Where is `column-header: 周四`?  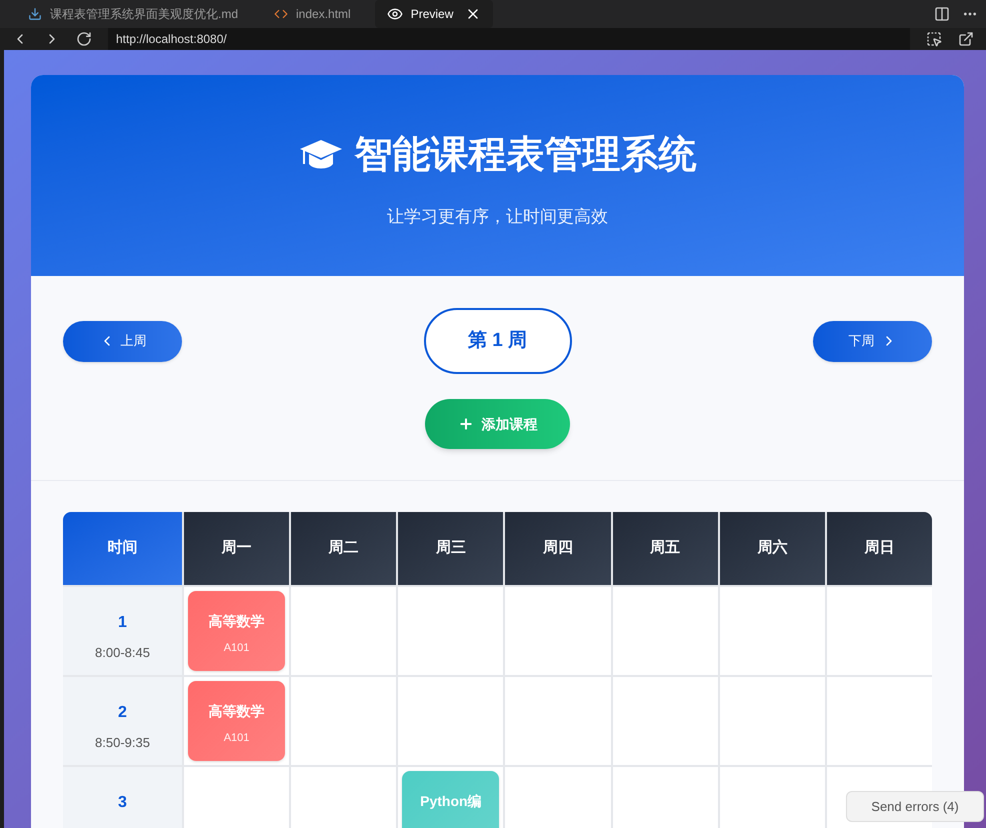
column-header: 周四 is located at coordinates (558, 548).